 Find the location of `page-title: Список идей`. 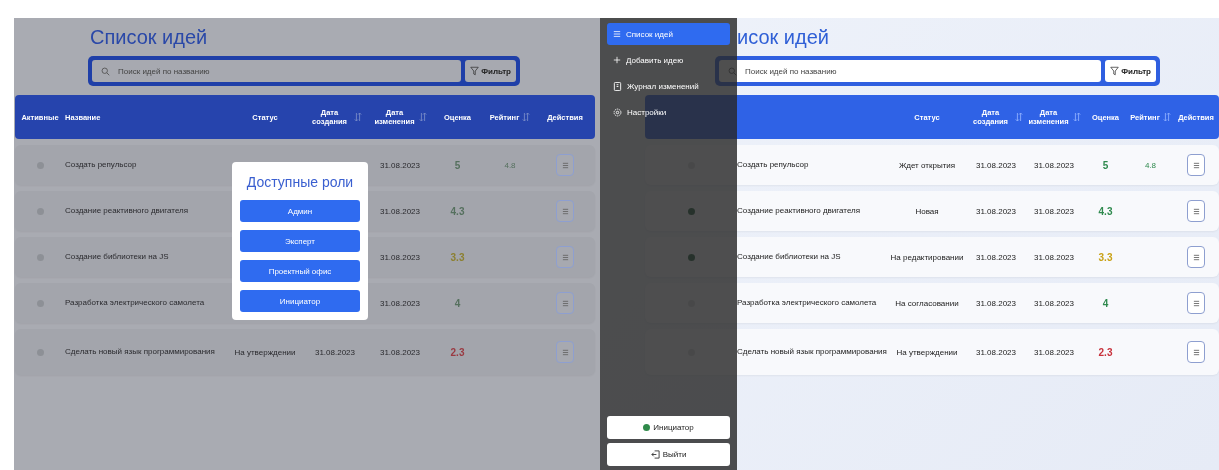

page-title: Список идей is located at coordinates (149, 37).